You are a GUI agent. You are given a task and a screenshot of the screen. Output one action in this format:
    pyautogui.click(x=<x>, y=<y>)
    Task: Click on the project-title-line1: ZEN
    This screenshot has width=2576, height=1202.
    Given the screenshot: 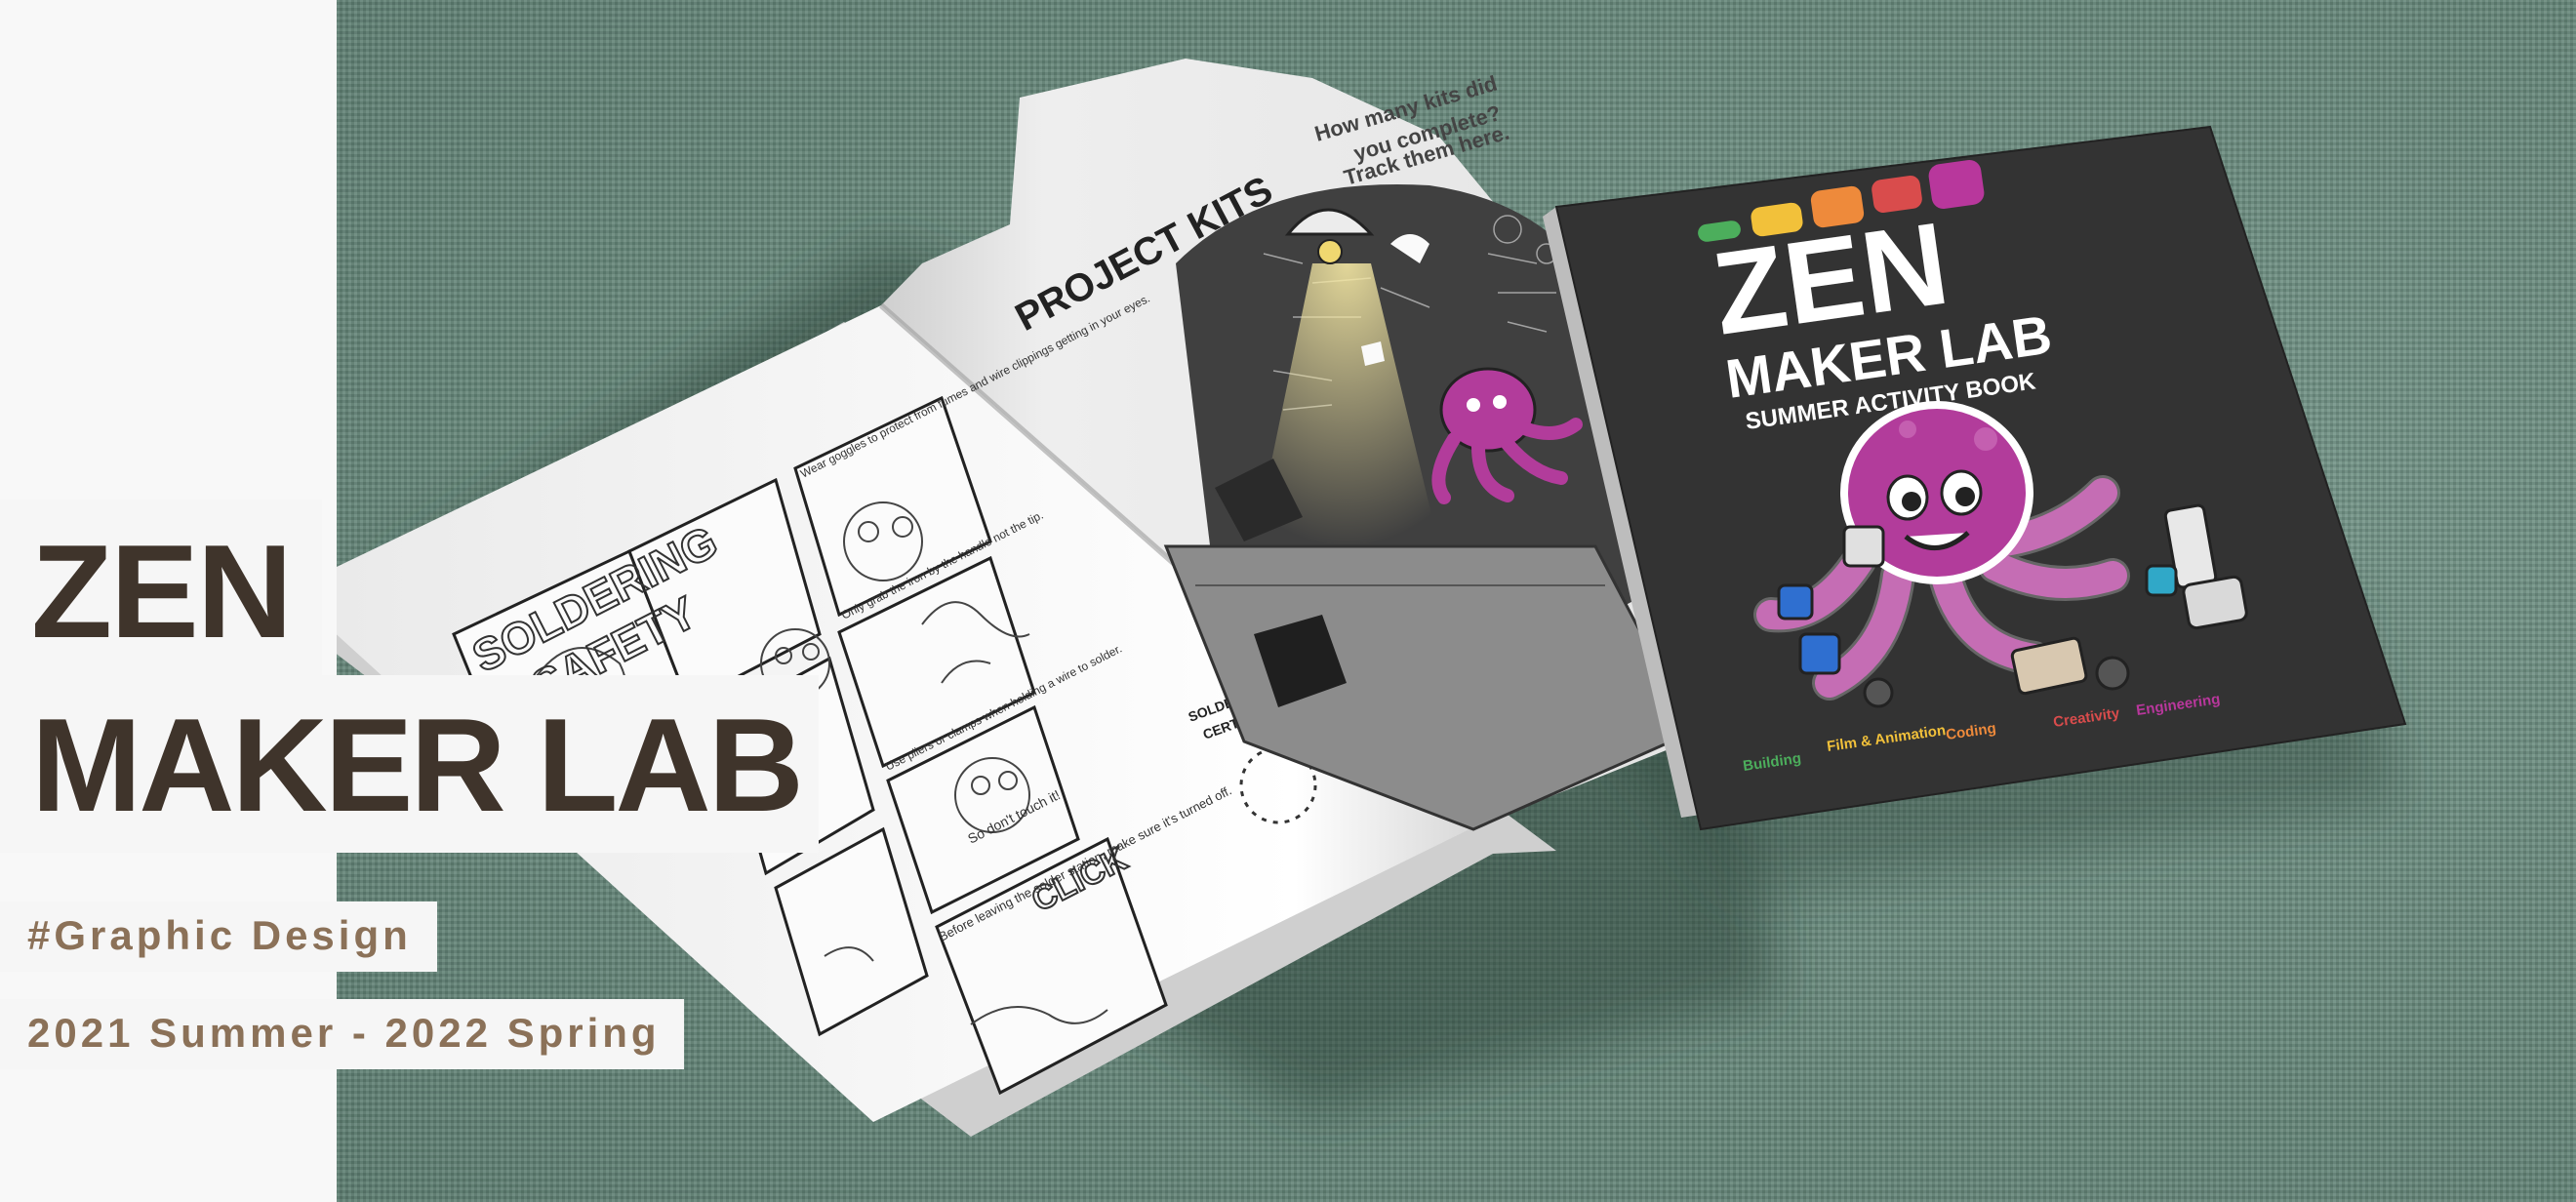 What is the action you would take?
    pyautogui.click(x=161, y=591)
    